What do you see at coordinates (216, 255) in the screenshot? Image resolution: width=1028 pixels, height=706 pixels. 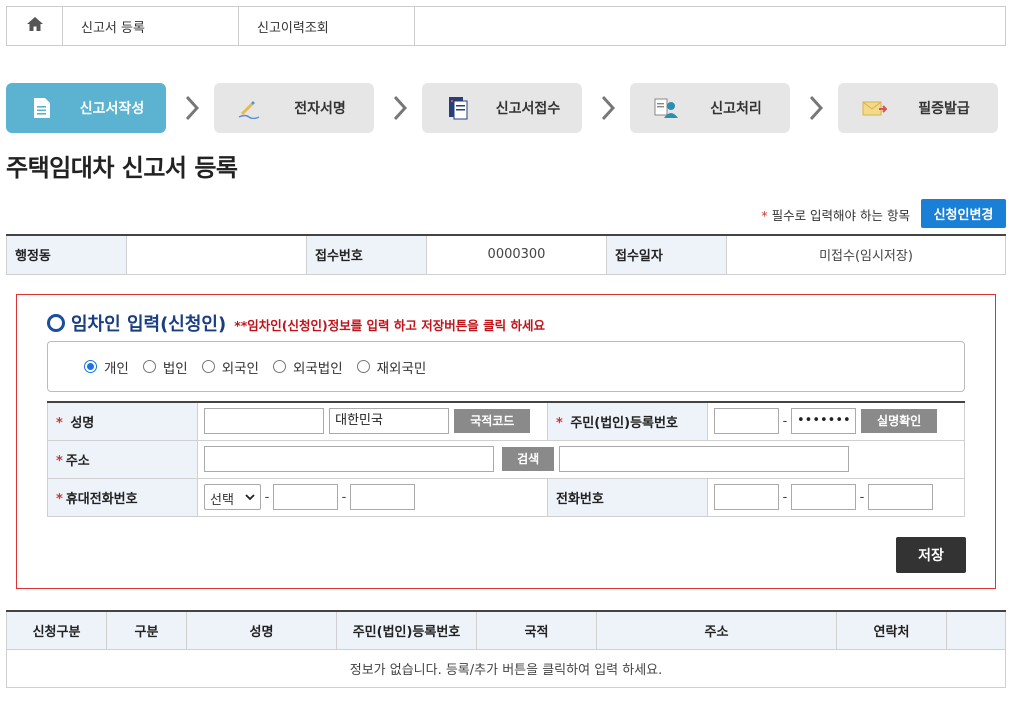 I see `dong-value` at bounding box center [216, 255].